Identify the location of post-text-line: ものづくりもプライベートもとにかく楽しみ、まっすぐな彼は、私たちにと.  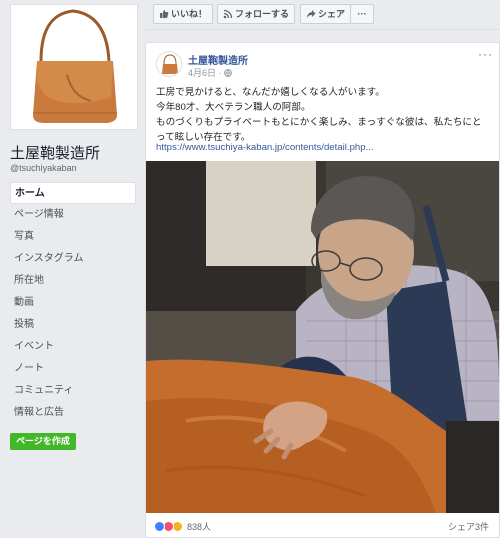
(319, 122).